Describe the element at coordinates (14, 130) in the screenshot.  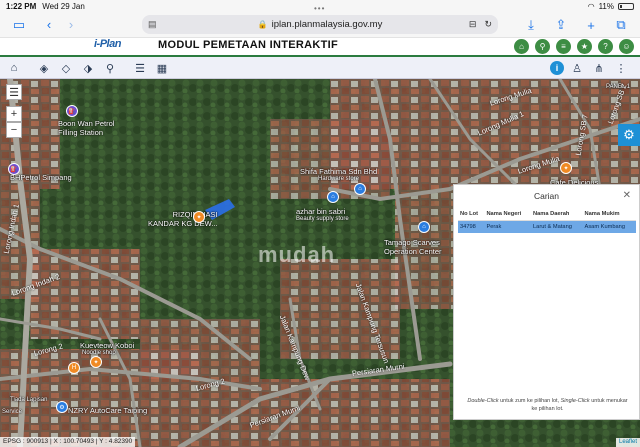
I see `zoom-out-button: −` at that location.